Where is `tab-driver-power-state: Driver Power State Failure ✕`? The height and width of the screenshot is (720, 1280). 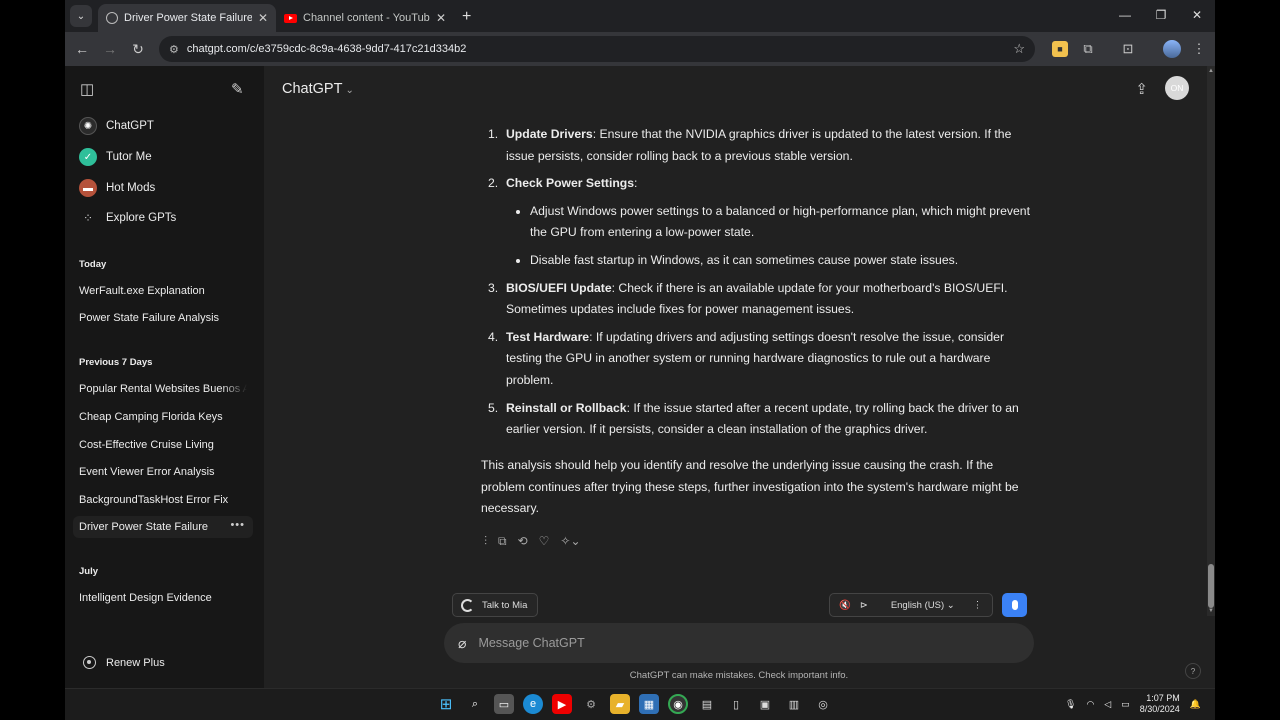
tab-driver-power-state: Driver Power State Failure ✕ is located at coordinates (187, 18).